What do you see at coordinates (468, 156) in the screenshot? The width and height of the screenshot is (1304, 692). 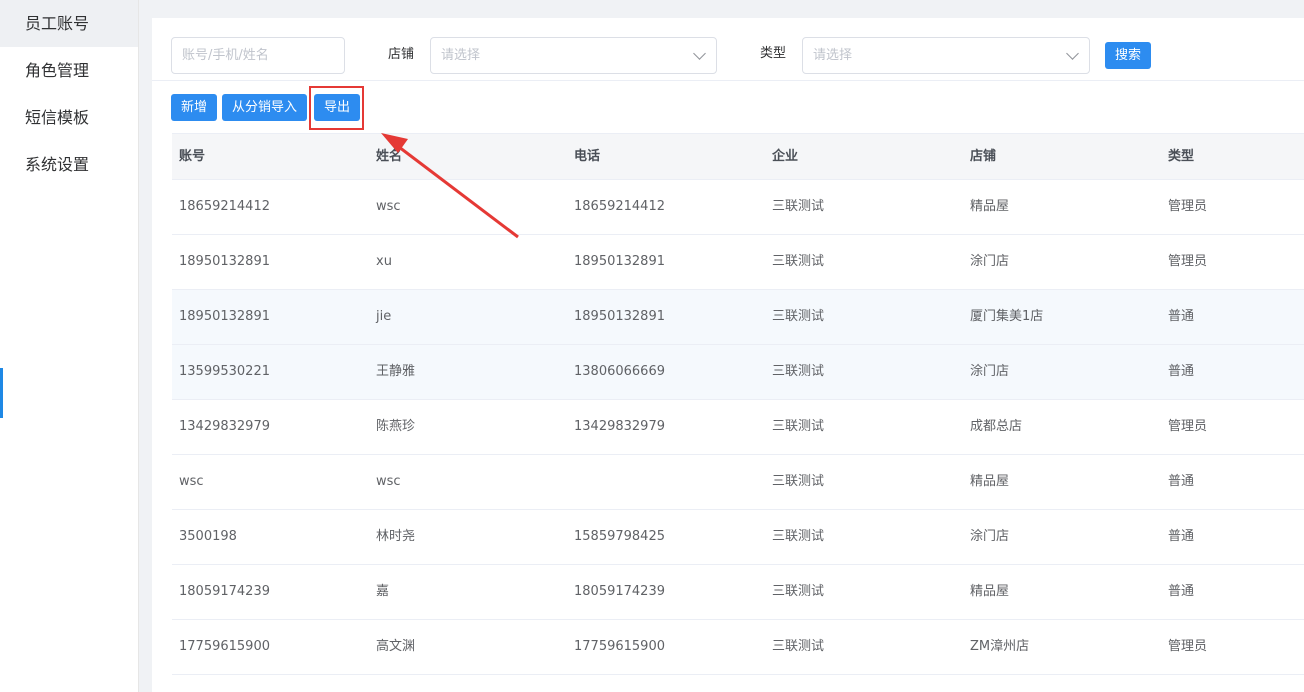 I see `column-header-name: 姓名` at bounding box center [468, 156].